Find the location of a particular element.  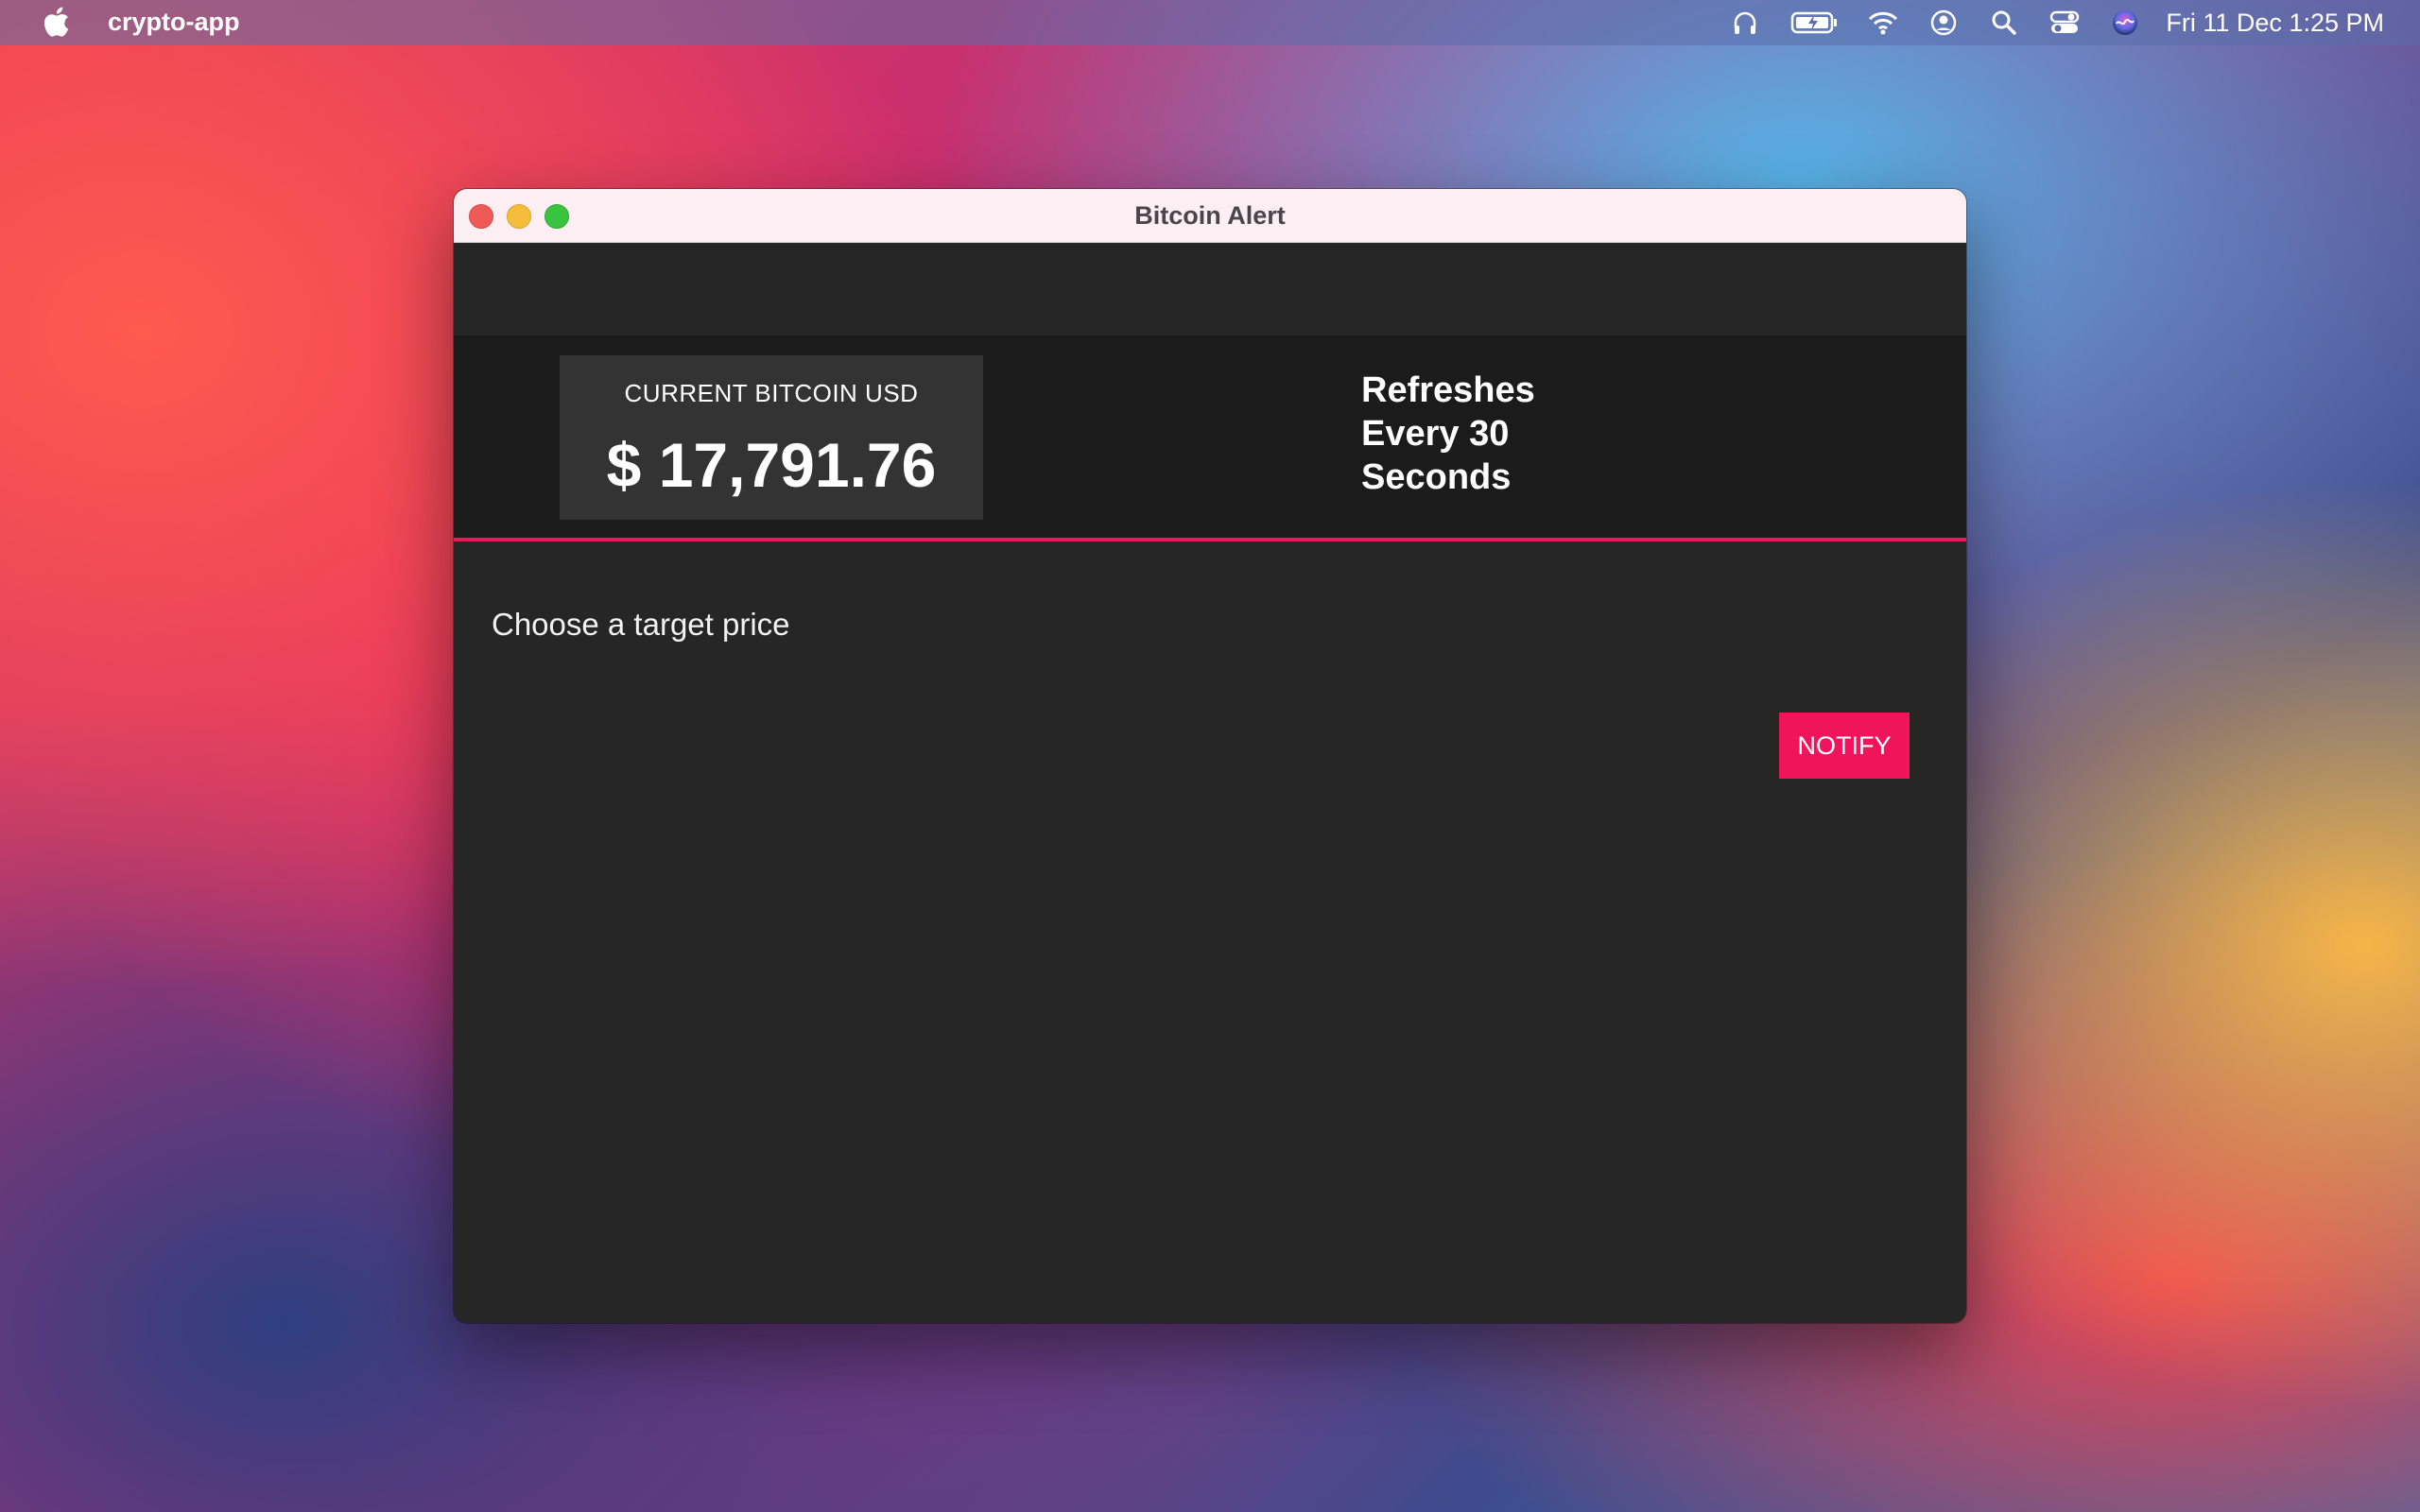

menu-bar: crypto-app Fri 11 Dec 1:25 PM is located at coordinates (1210, 22).